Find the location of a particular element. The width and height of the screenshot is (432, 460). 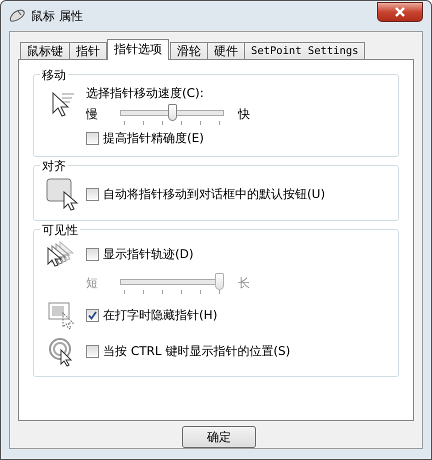

slider-max-label: 快 is located at coordinates (243, 115).